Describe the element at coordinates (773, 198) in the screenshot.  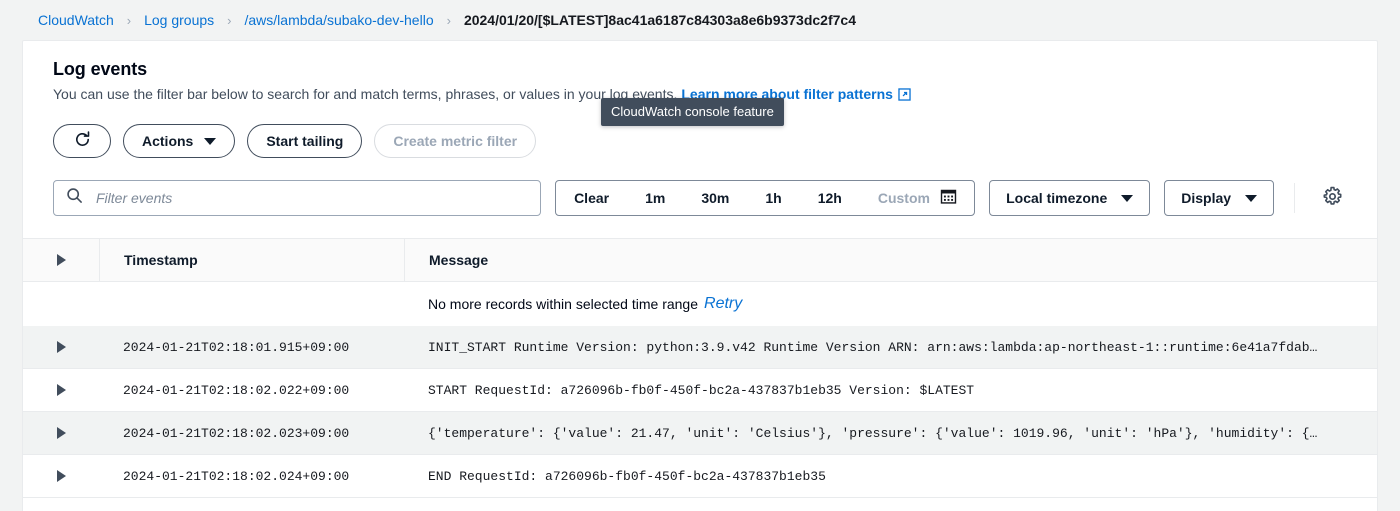
I see `time-range-1h: 1h` at that location.